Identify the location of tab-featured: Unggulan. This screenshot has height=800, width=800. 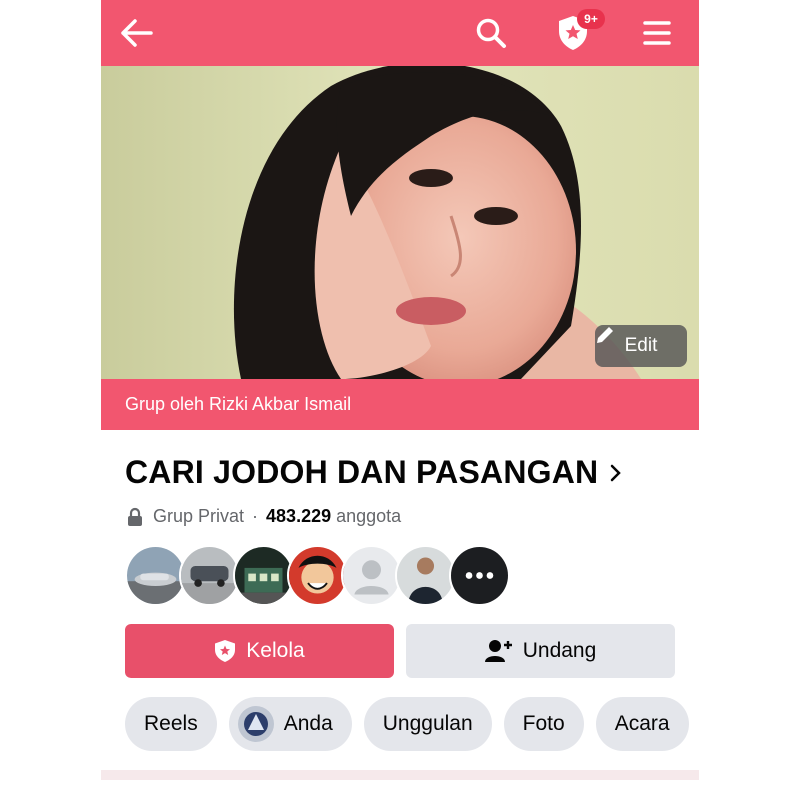
(427, 724).